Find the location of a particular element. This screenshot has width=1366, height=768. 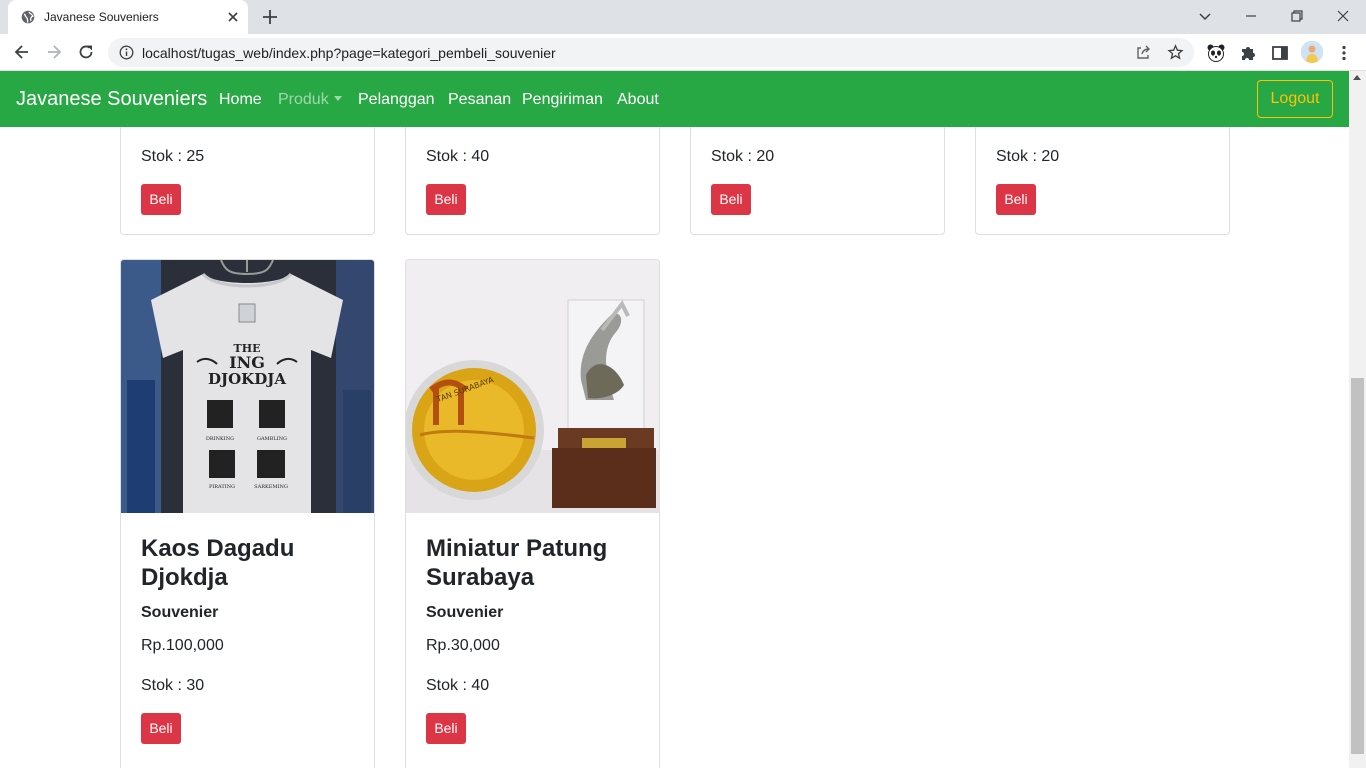

globe-icon is located at coordinates (28, 17).